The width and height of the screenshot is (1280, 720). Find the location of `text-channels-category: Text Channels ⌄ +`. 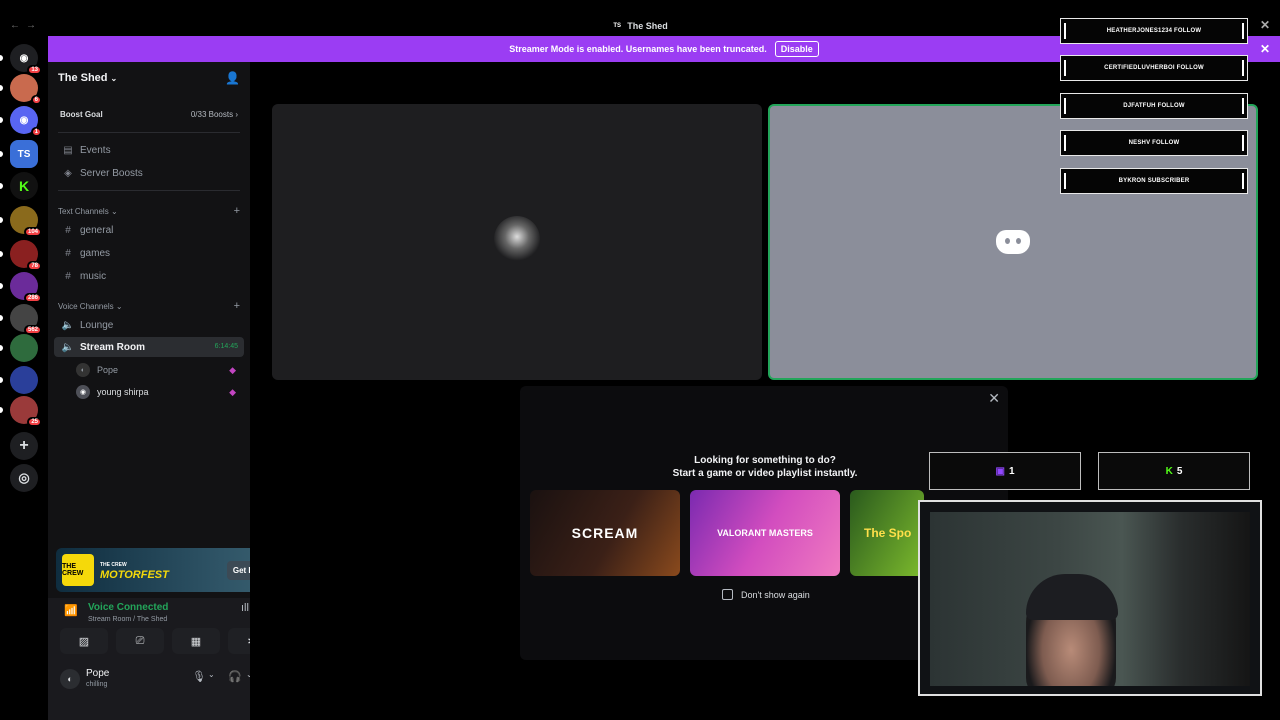

text-channels-category: Text Channels ⌄ + is located at coordinates (149, 211).